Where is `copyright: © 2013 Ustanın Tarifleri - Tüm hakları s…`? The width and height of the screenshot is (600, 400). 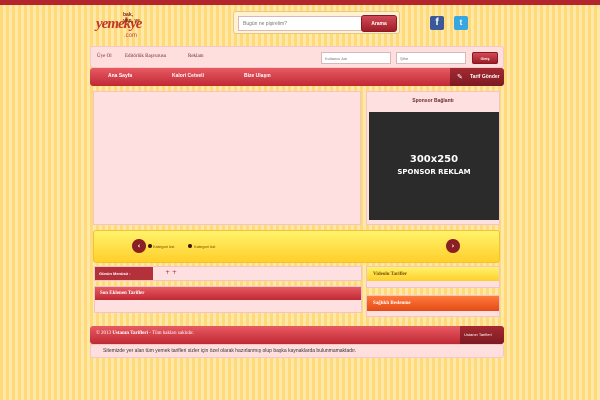 copyright: © 2013 Ustanın Tarifleri - Tüm hakları s… is located at coordinates (145, 333).